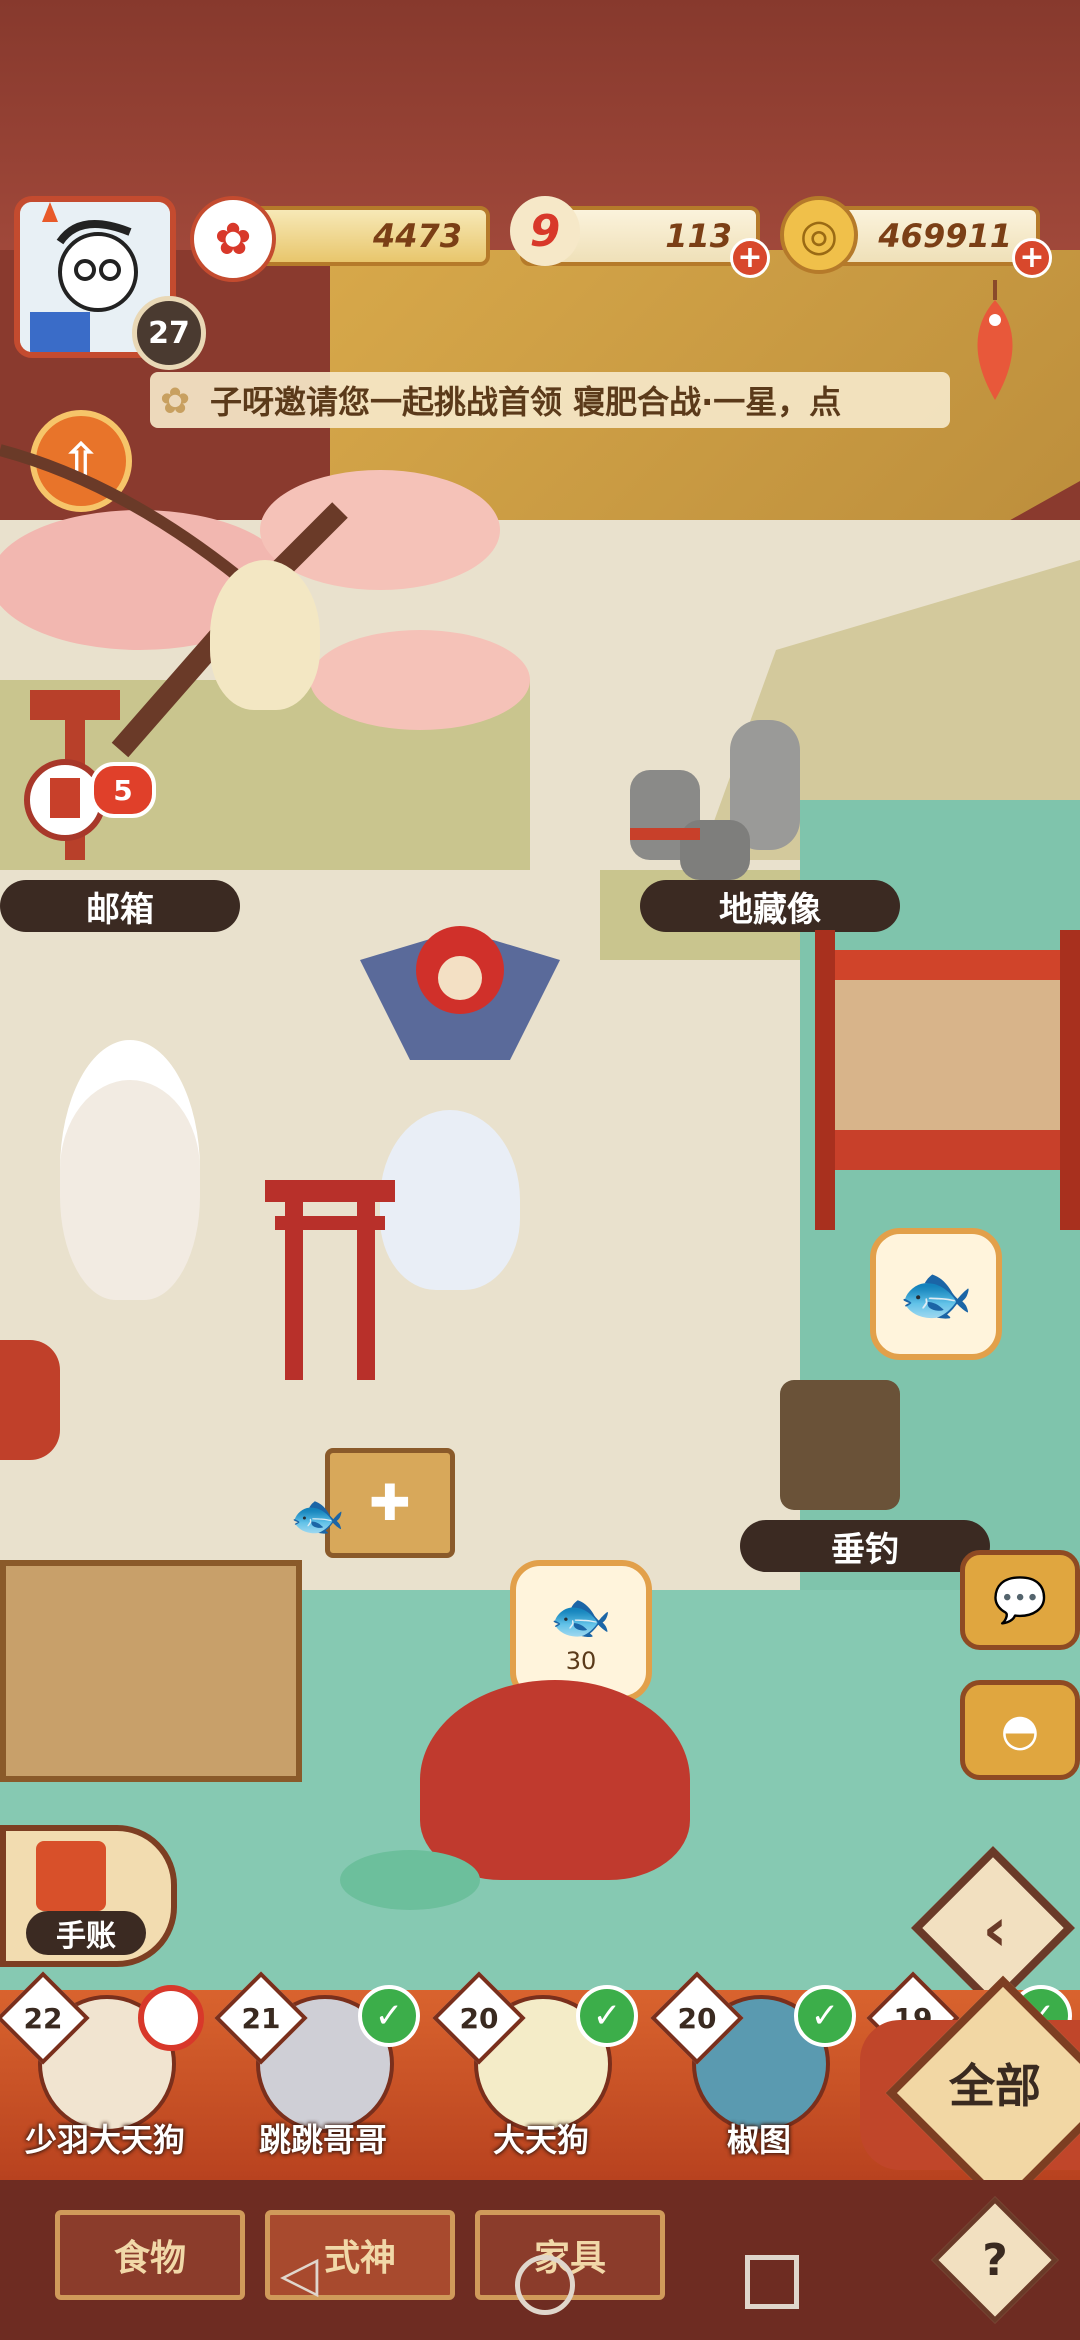  I want to click on torii-gate, so click(330, 1280).